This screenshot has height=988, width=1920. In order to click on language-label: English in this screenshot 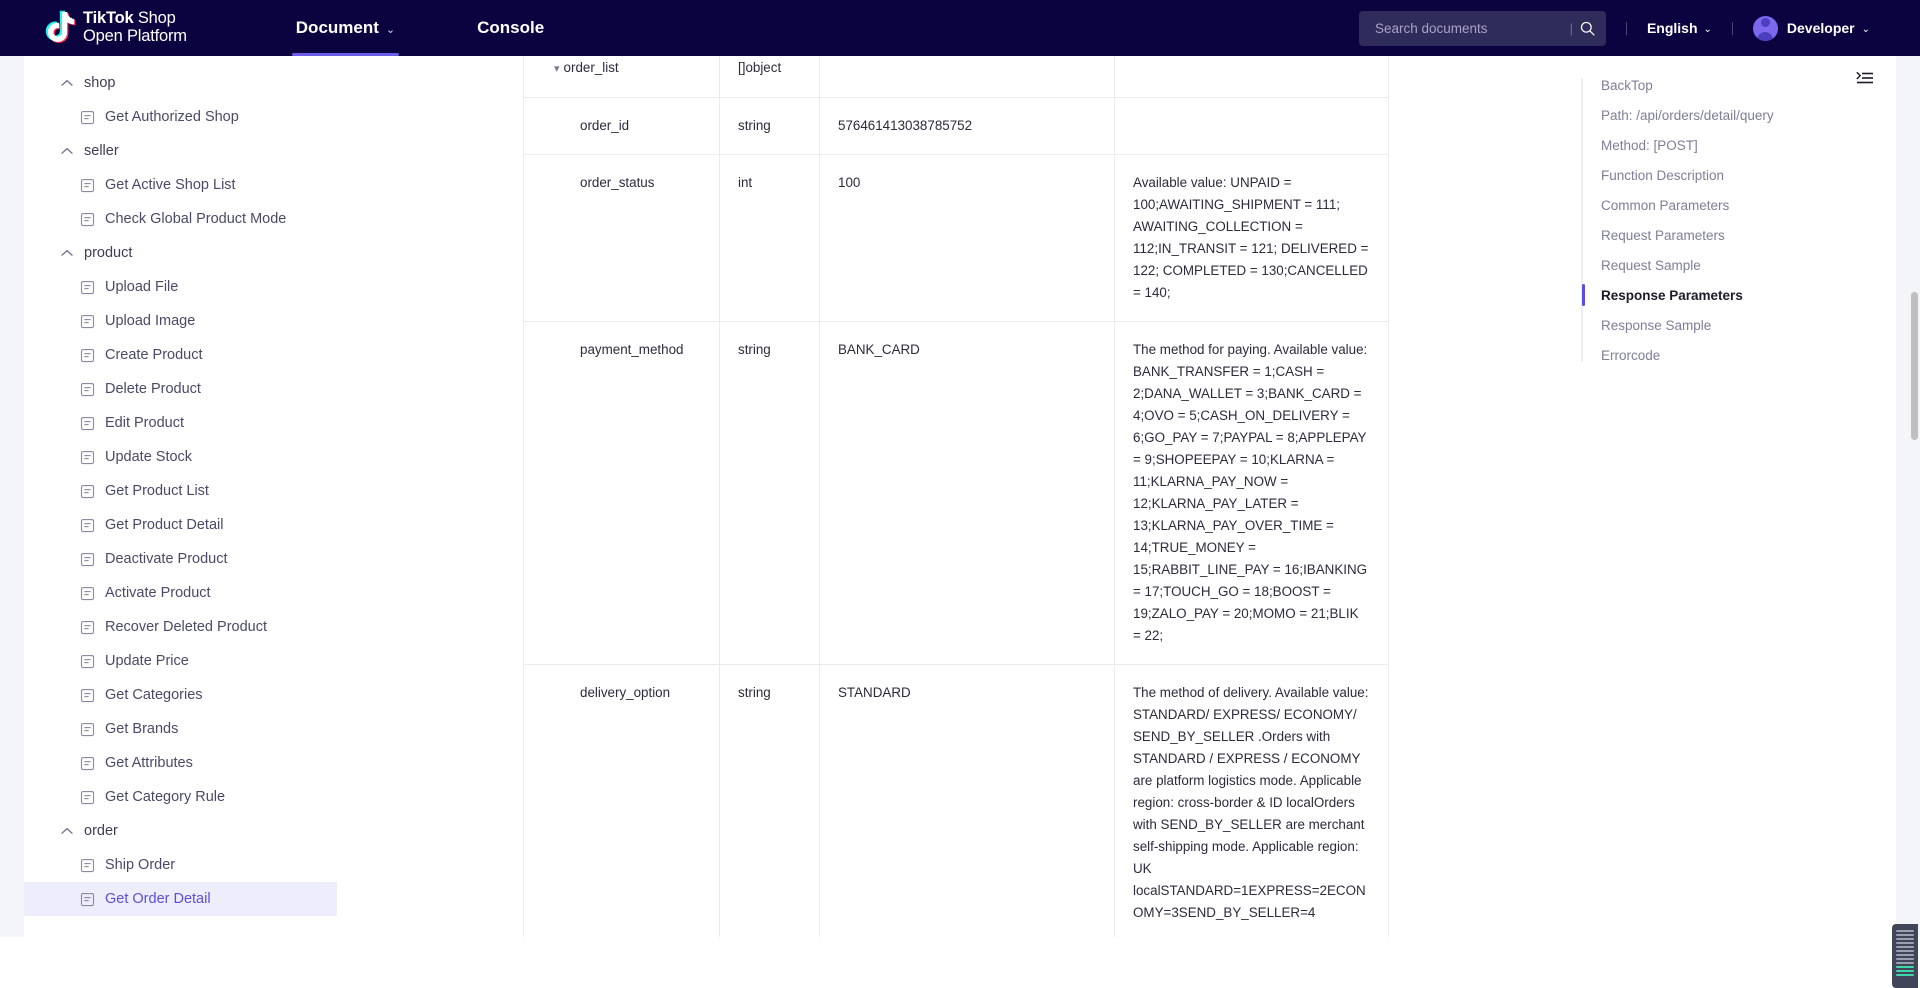, I will do `click(1672, 28)`.